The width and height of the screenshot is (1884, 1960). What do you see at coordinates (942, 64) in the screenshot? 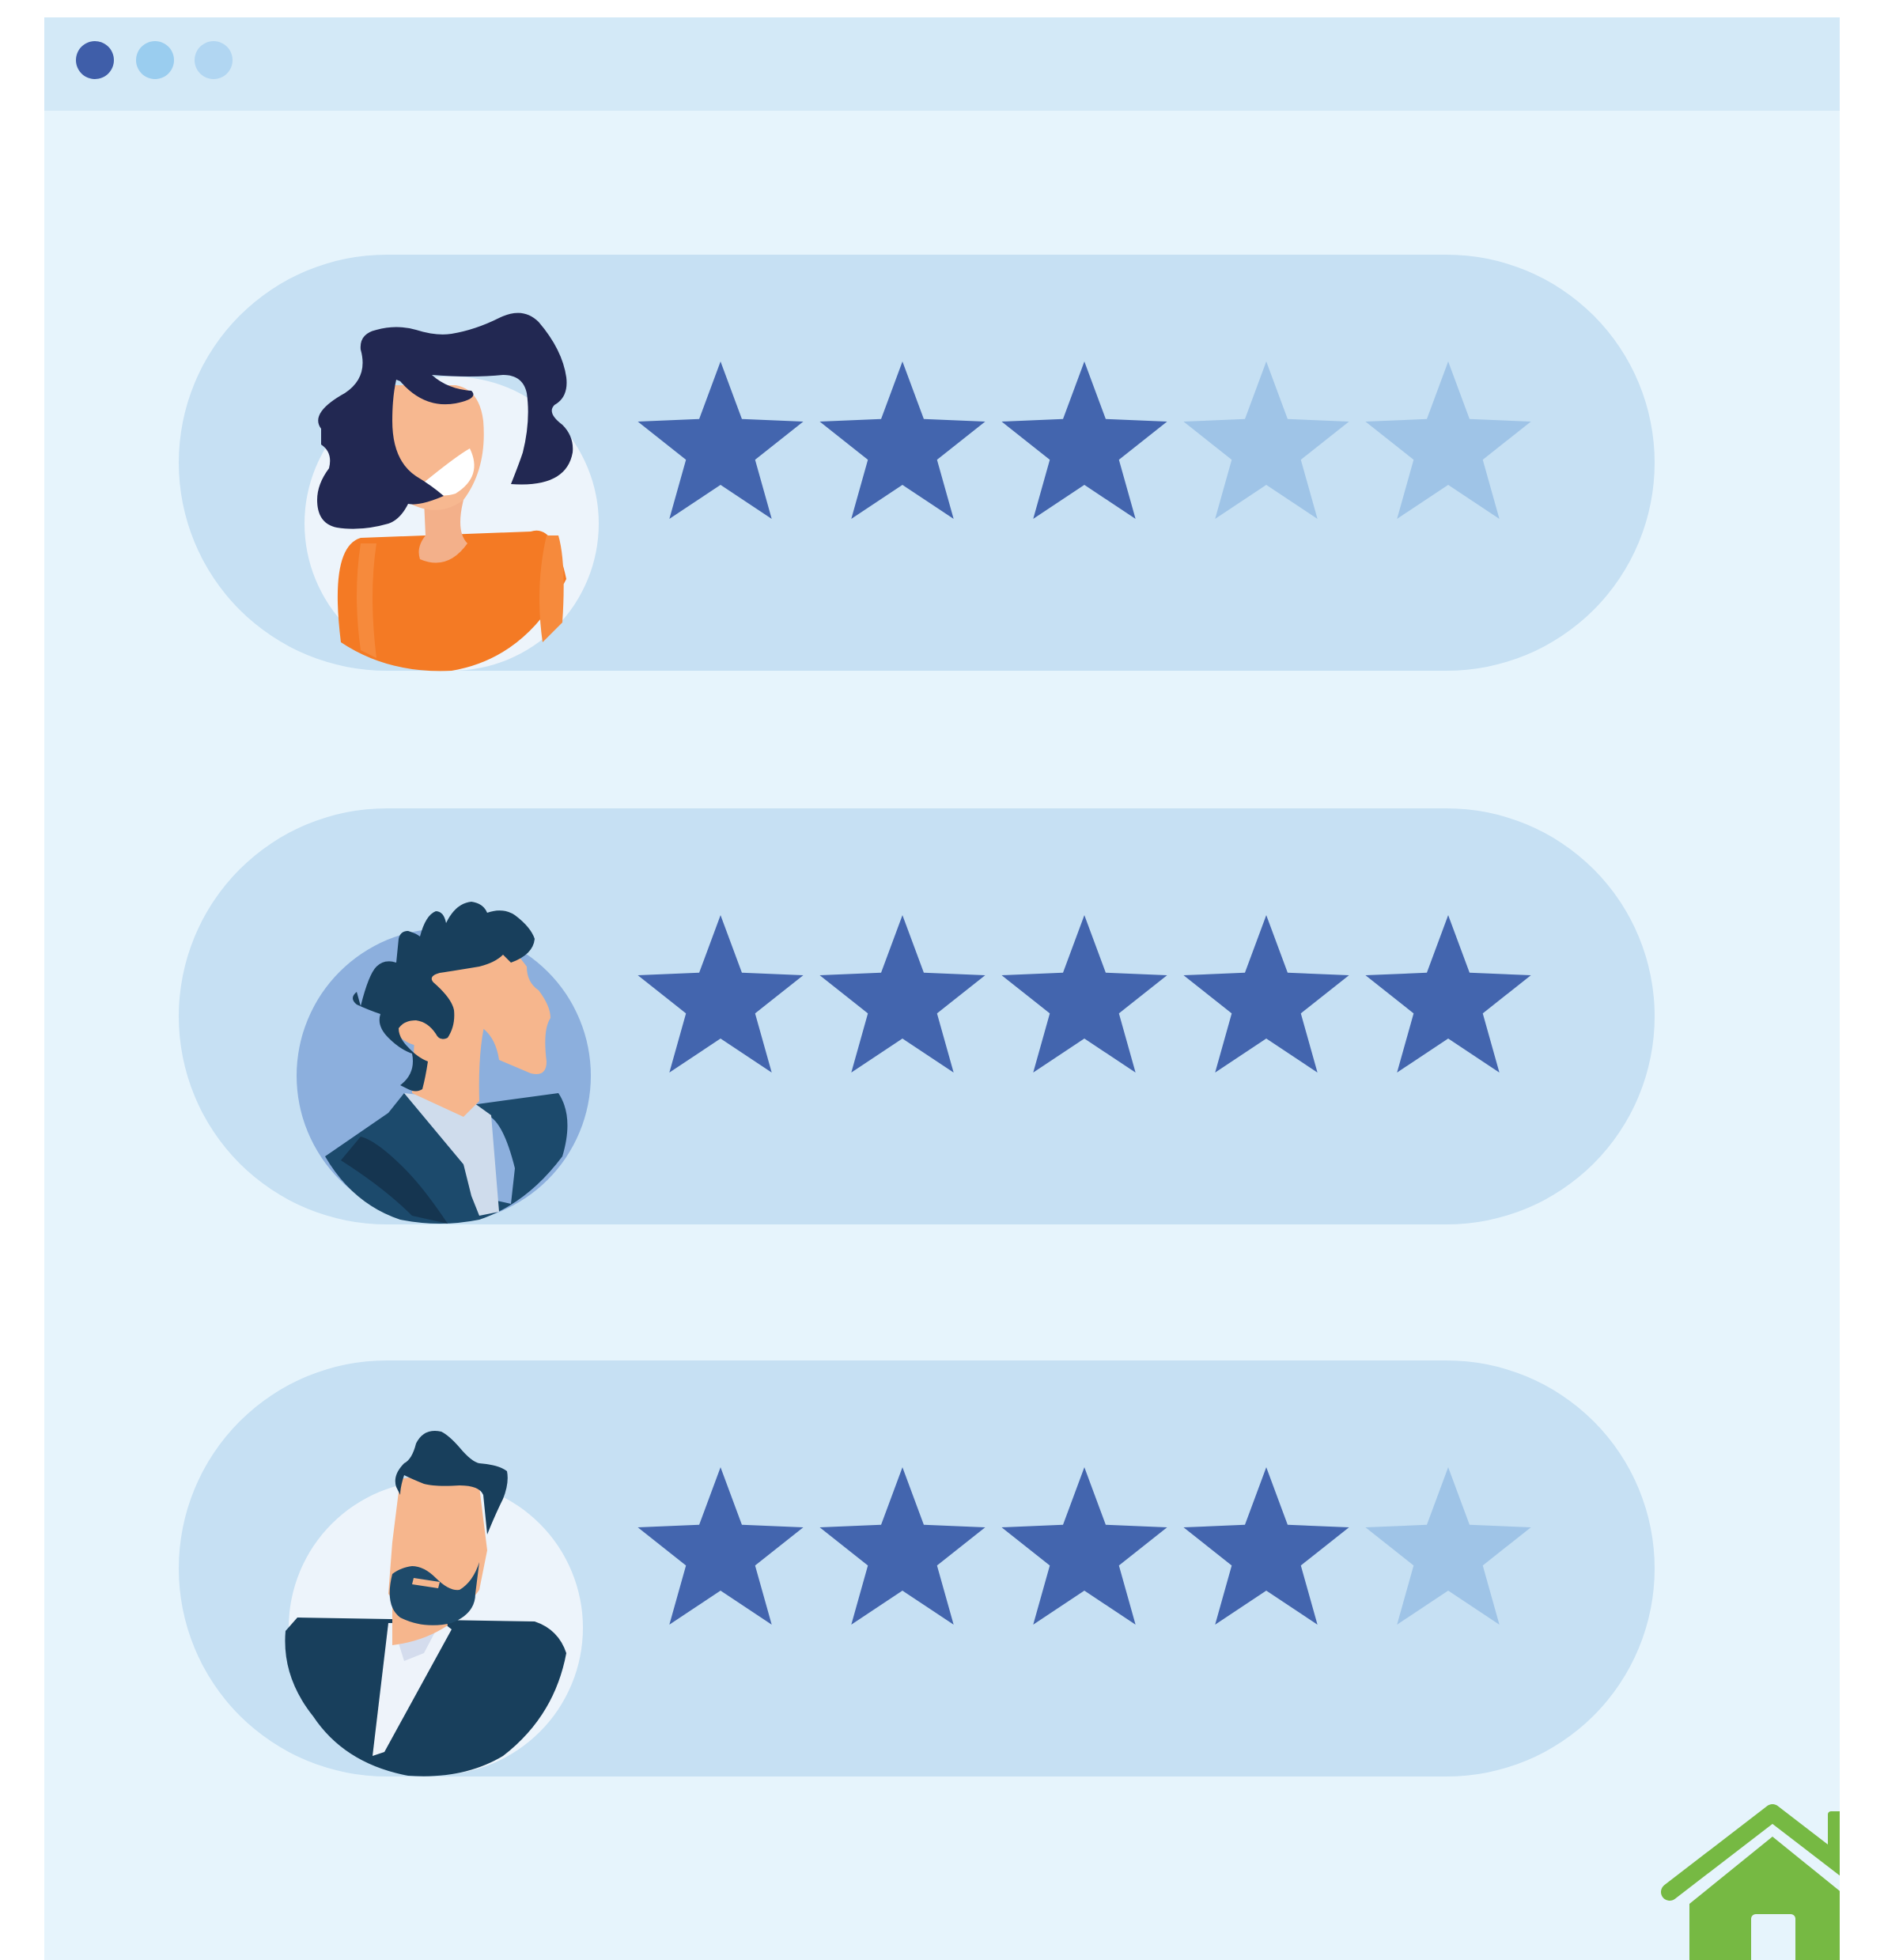
I see `title-bar` at bounding box center [942, 64].